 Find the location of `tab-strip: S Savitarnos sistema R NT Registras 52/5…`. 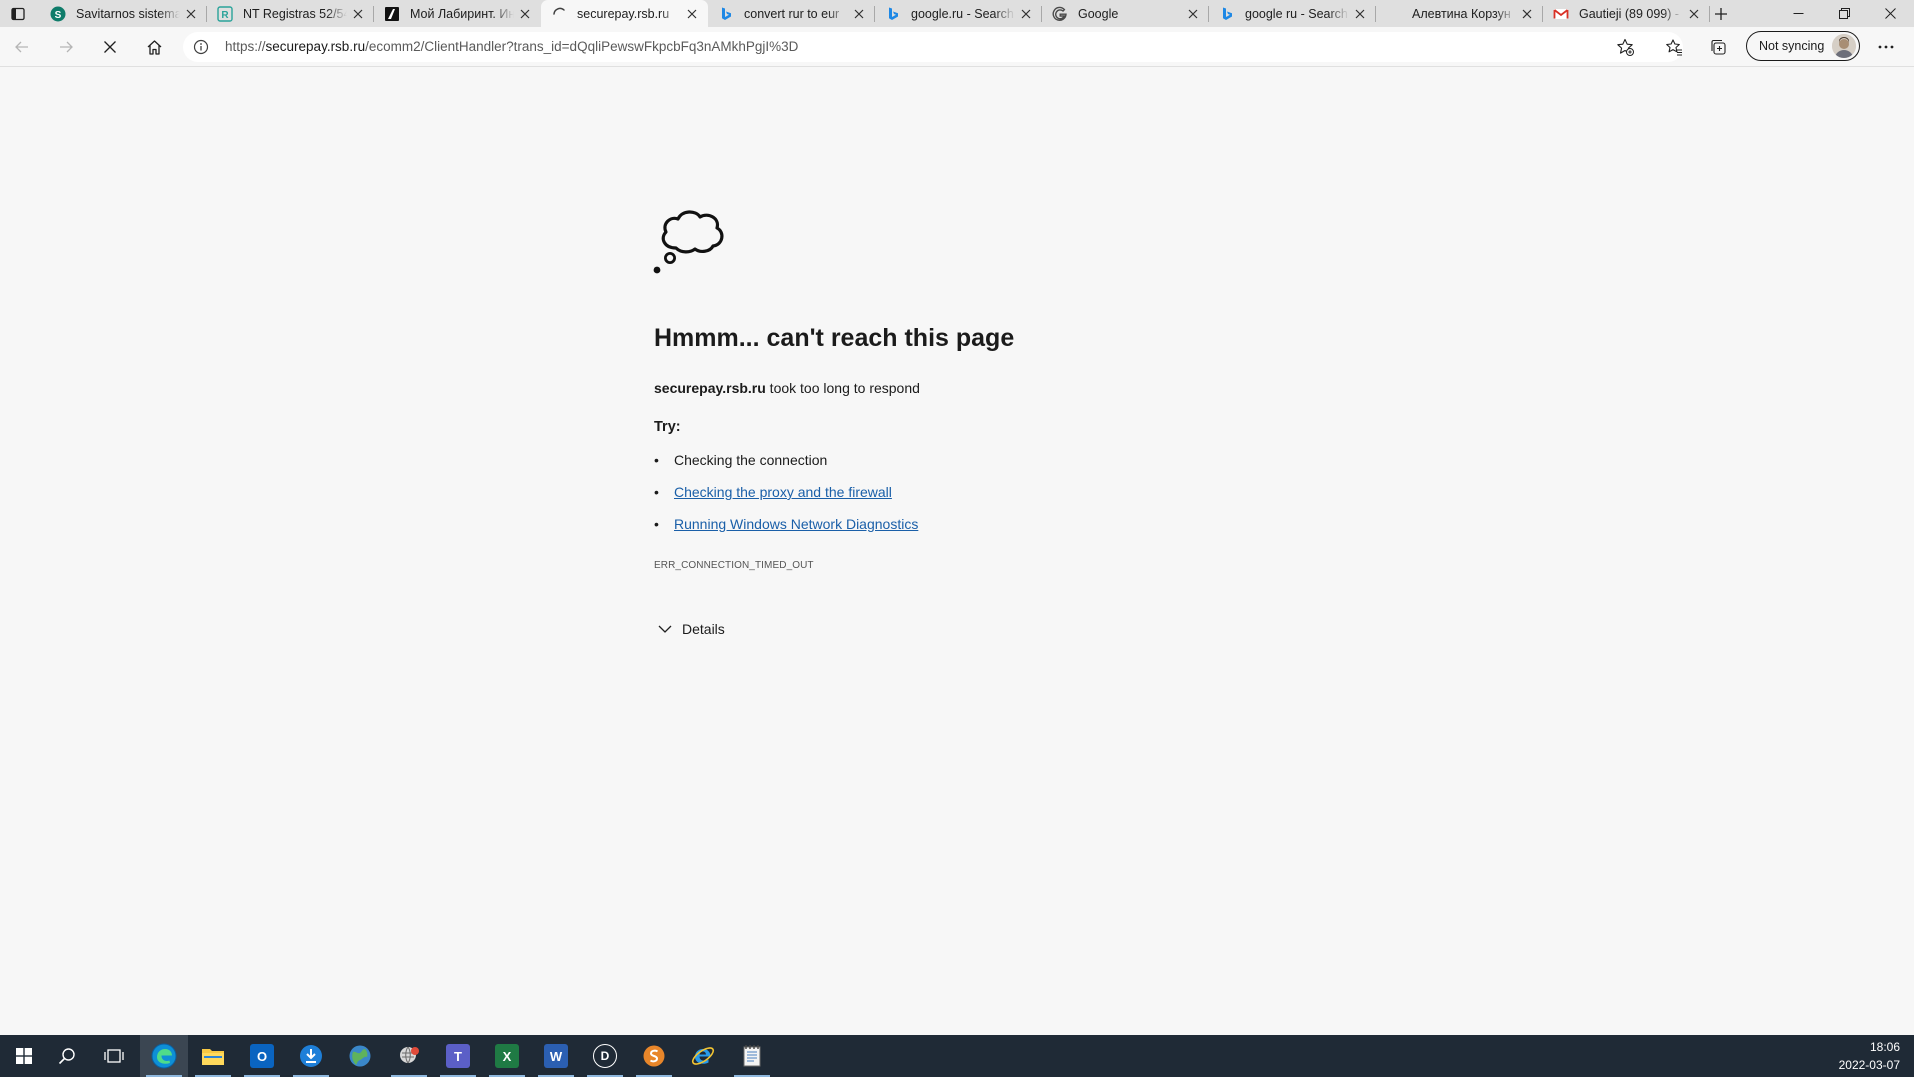

tab-strip: S Savitarnos sistema R NT Registras 52/5… is located at coordinates (957, 13).